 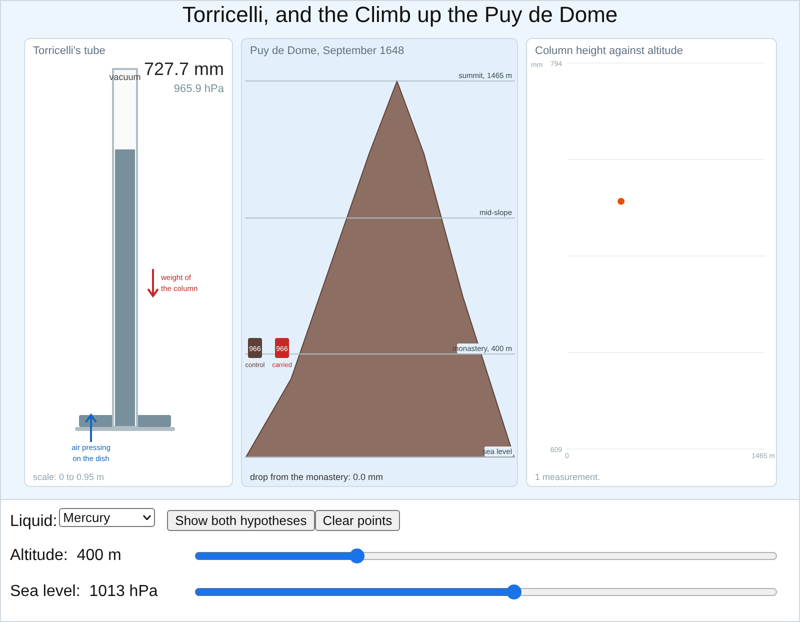 I want to click on liquid-label: Liquid:, so click(x=34, y=522).